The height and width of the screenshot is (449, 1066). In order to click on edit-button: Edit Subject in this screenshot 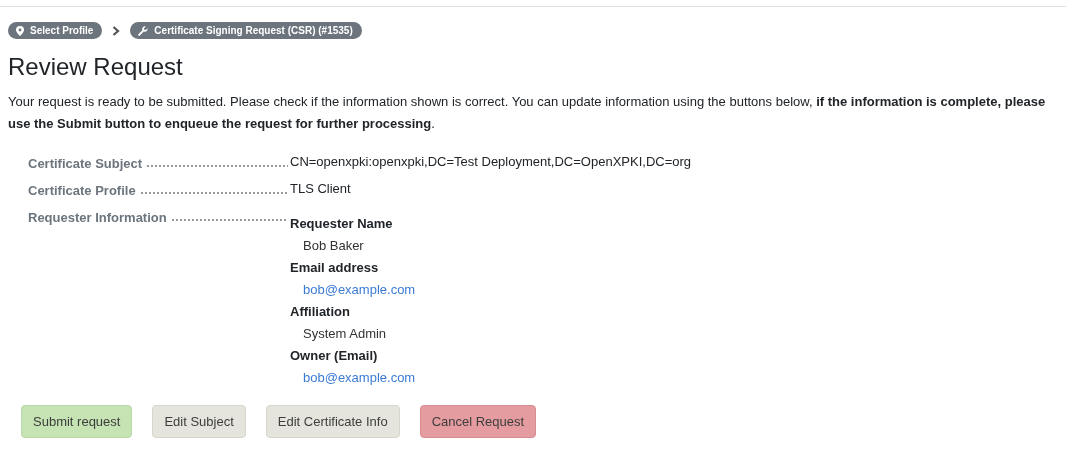, I will do `click(199, 421)`.